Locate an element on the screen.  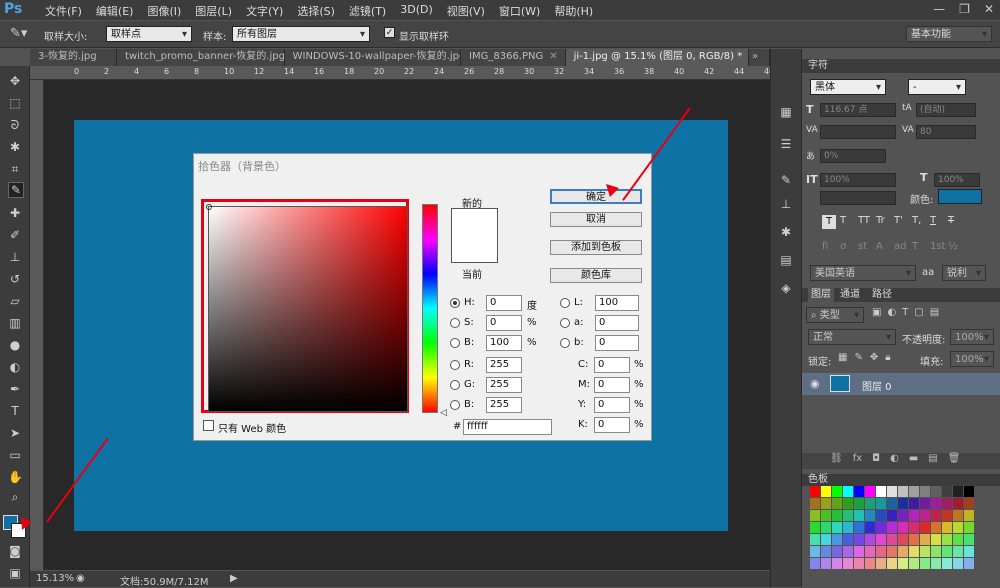
marquee-tool-icon: ⬚ is located at coordinates (15, 103).